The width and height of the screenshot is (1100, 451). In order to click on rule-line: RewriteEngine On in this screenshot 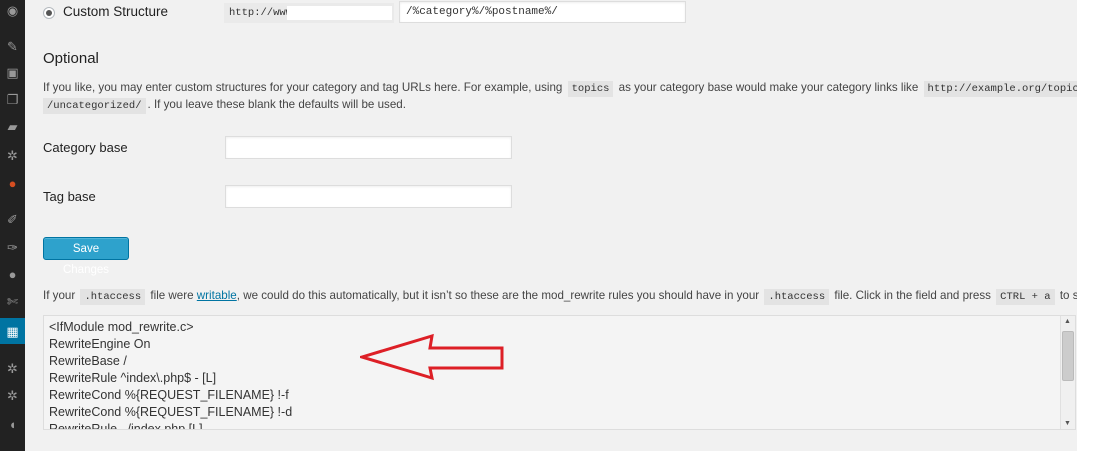, I will do `click(100, 344)`.